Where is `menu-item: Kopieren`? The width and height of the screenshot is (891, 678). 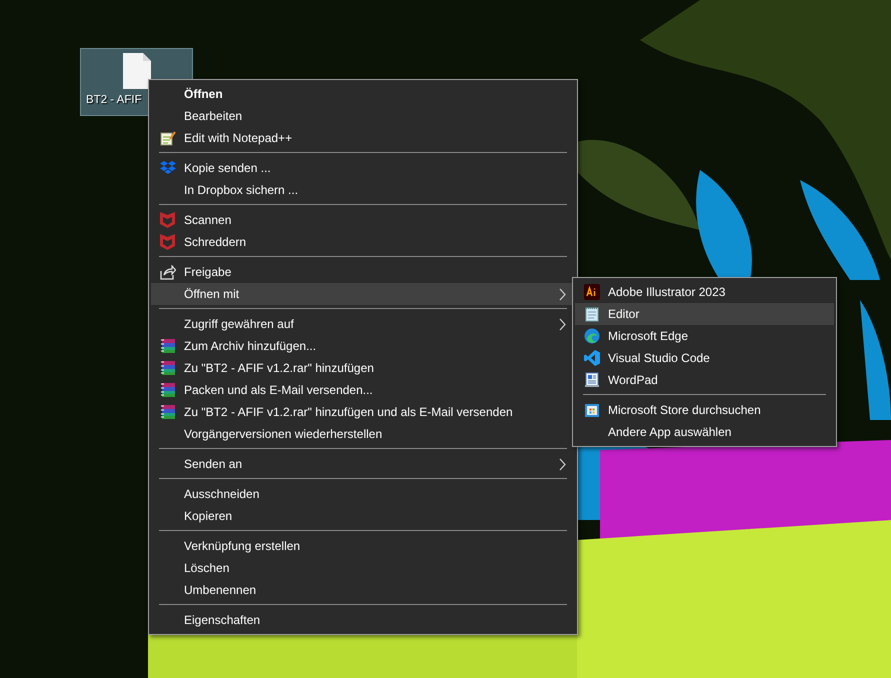 menu-item: Kopieren is located at coordinates (363, 516).